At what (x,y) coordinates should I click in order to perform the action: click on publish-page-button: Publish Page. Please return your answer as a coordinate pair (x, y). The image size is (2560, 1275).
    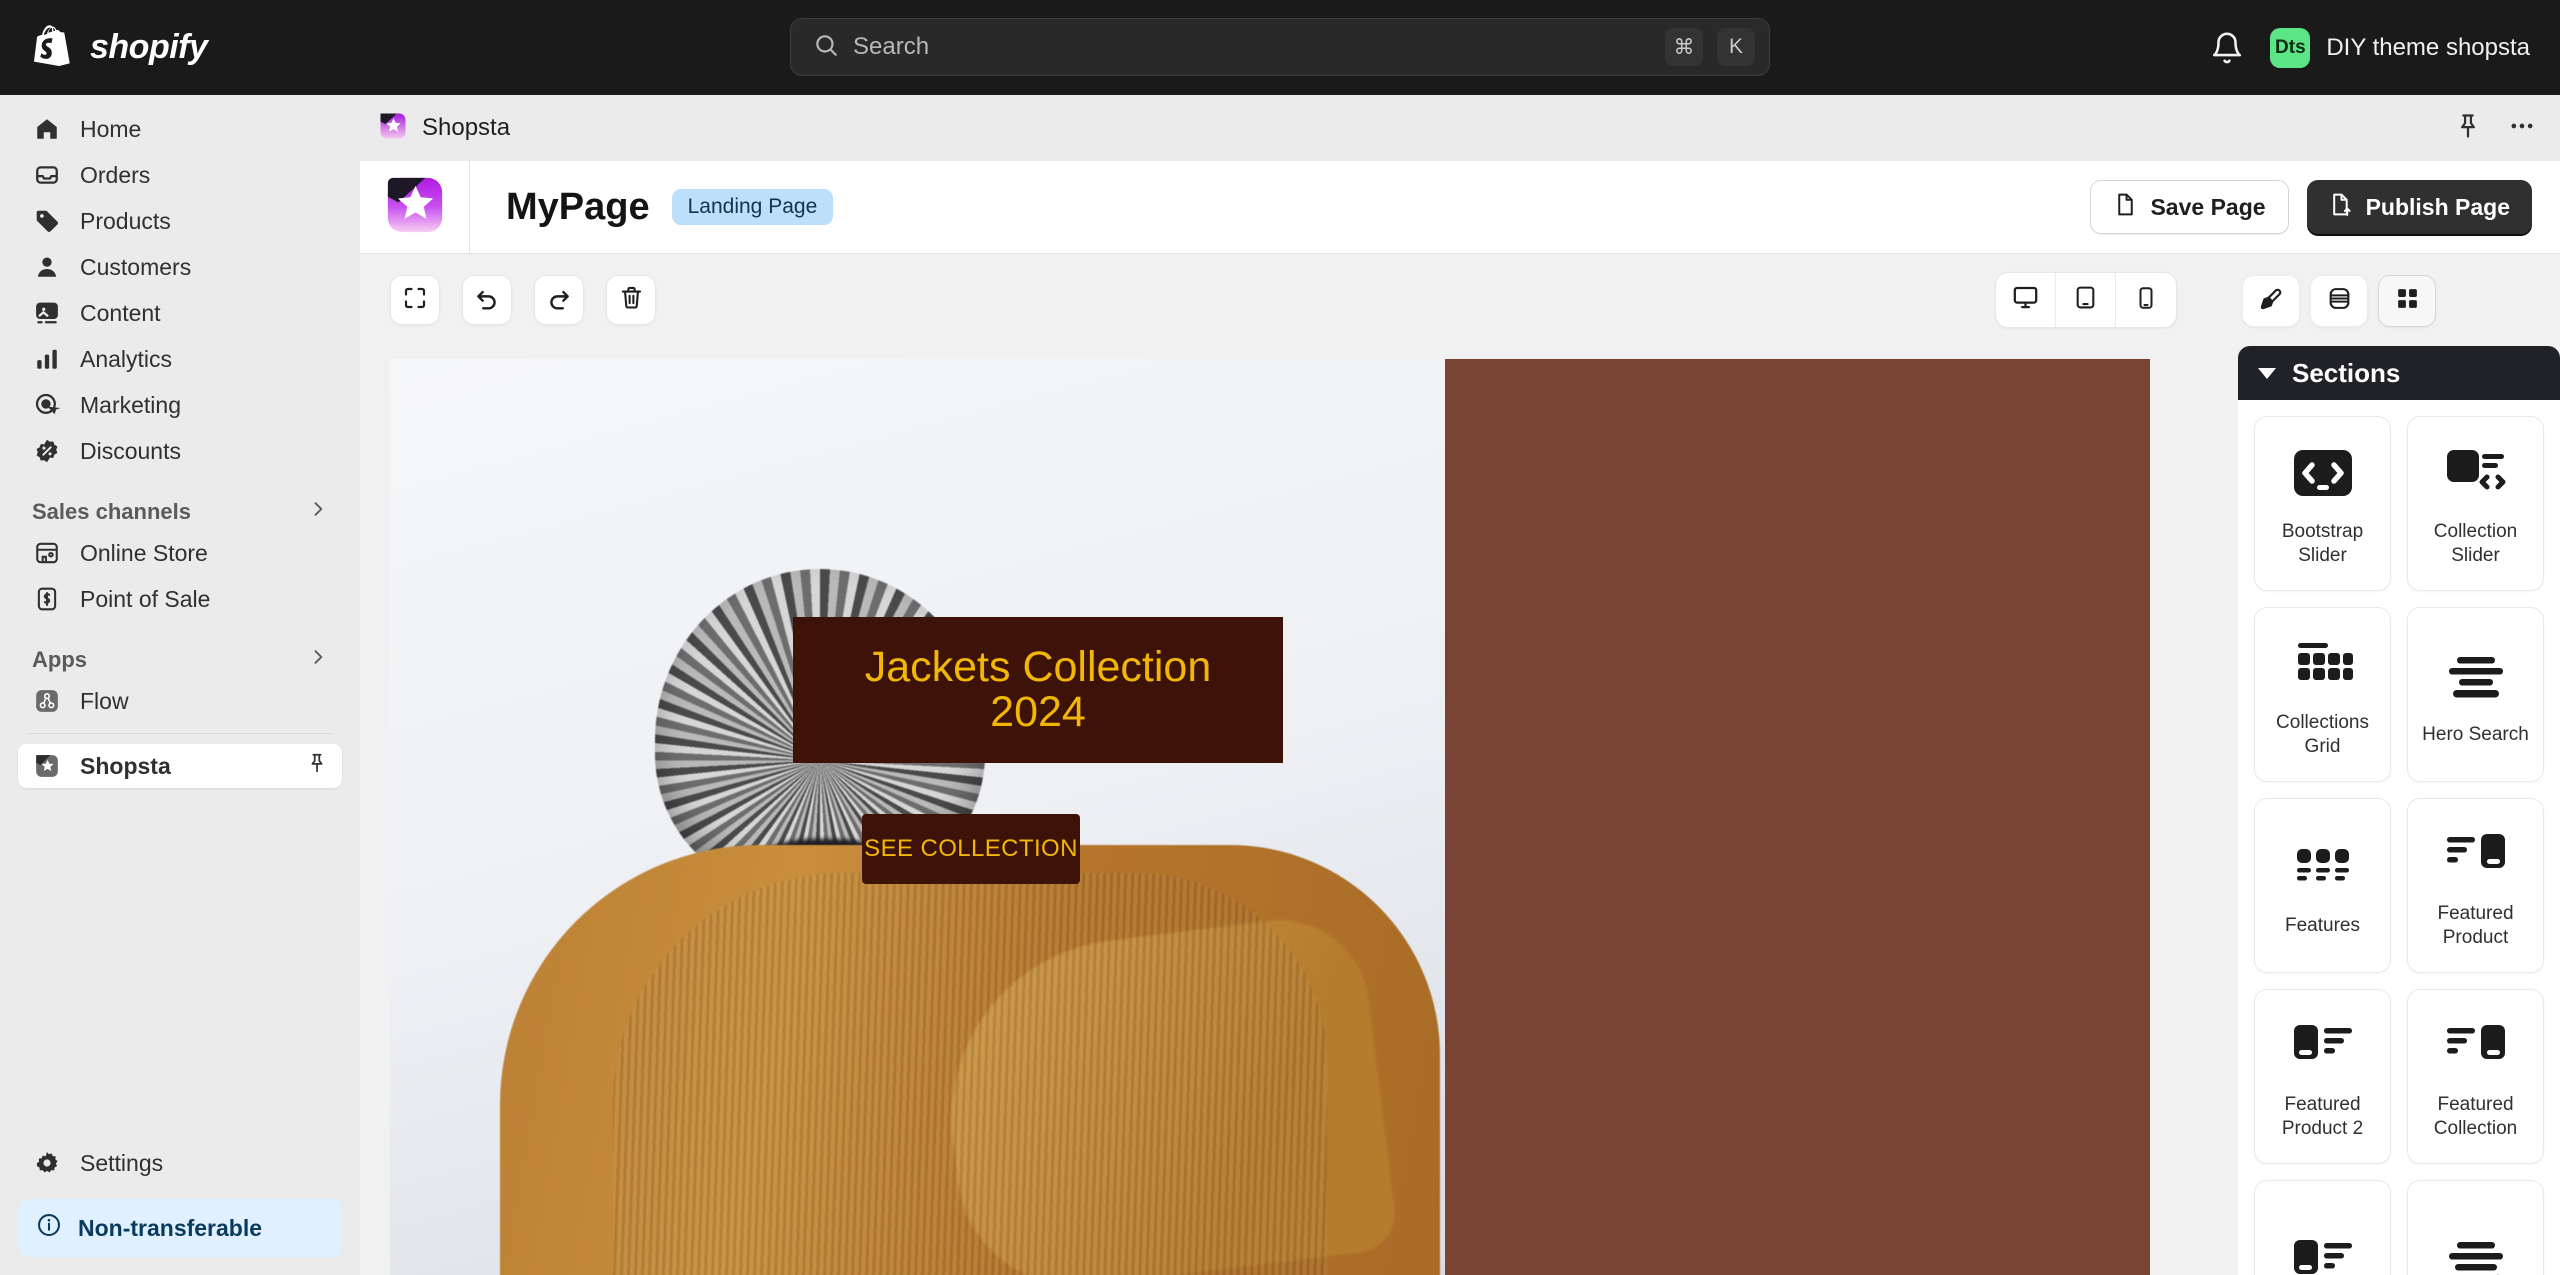
    Looking at the image, I should click on (2419, 207).